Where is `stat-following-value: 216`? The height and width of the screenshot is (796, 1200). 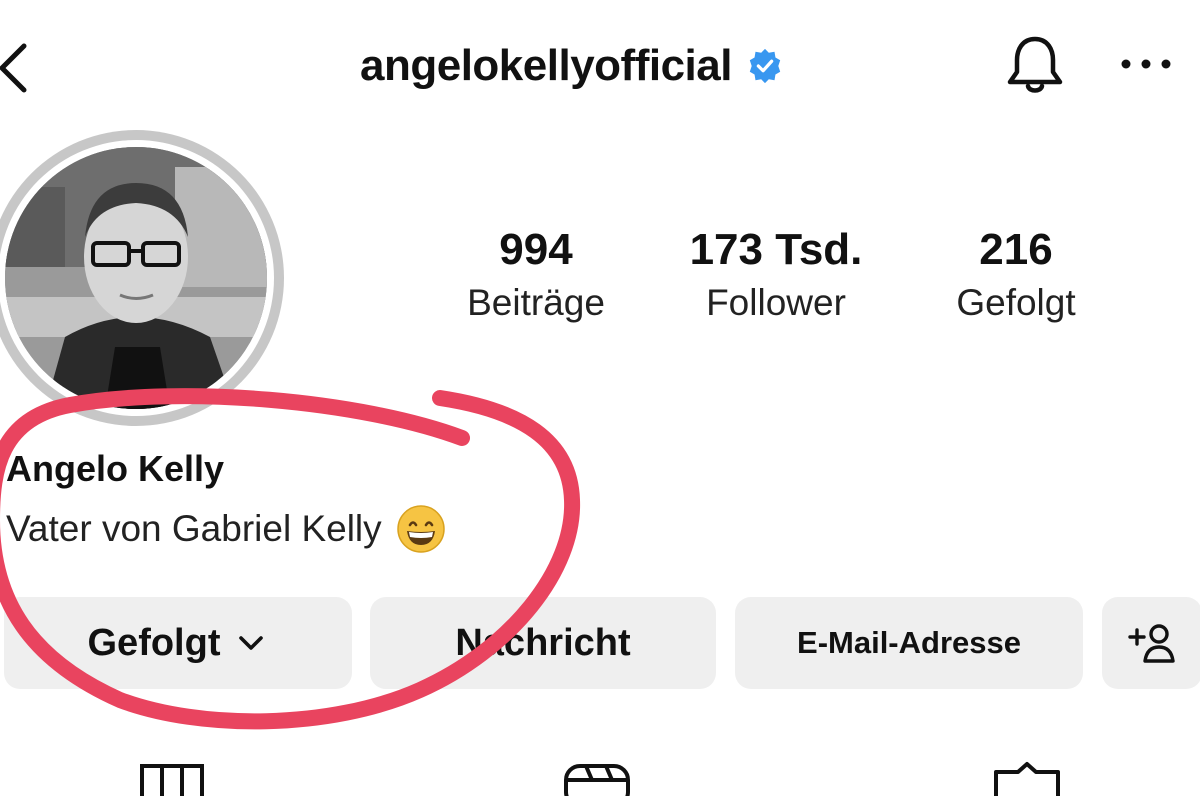 stat-following-value: 216 is located at coordinates (1016, 249).